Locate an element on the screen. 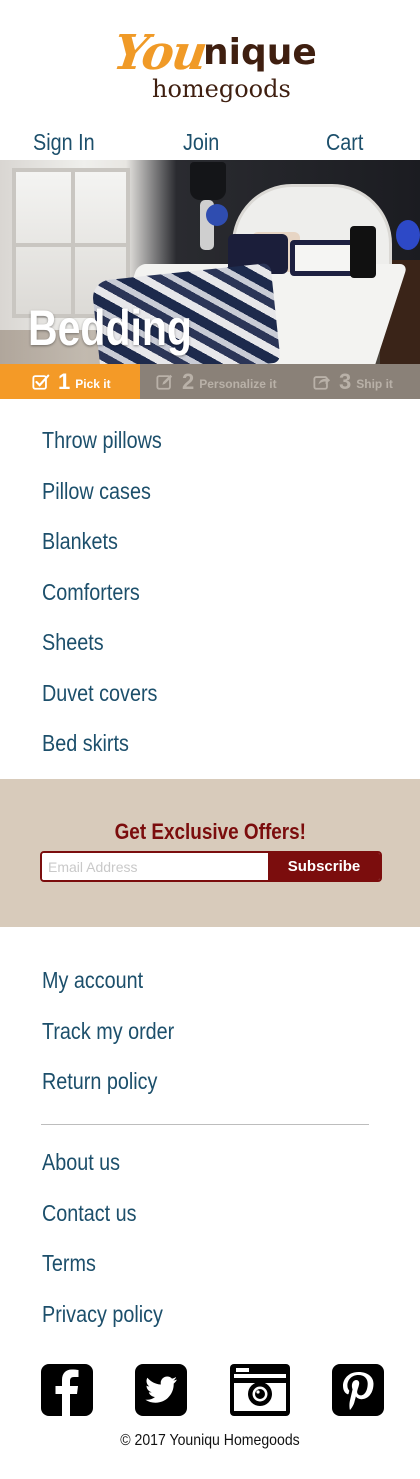 The height and width of the screenshot is (1479, 420). instagram-link is located at coordinates (260, 1390).